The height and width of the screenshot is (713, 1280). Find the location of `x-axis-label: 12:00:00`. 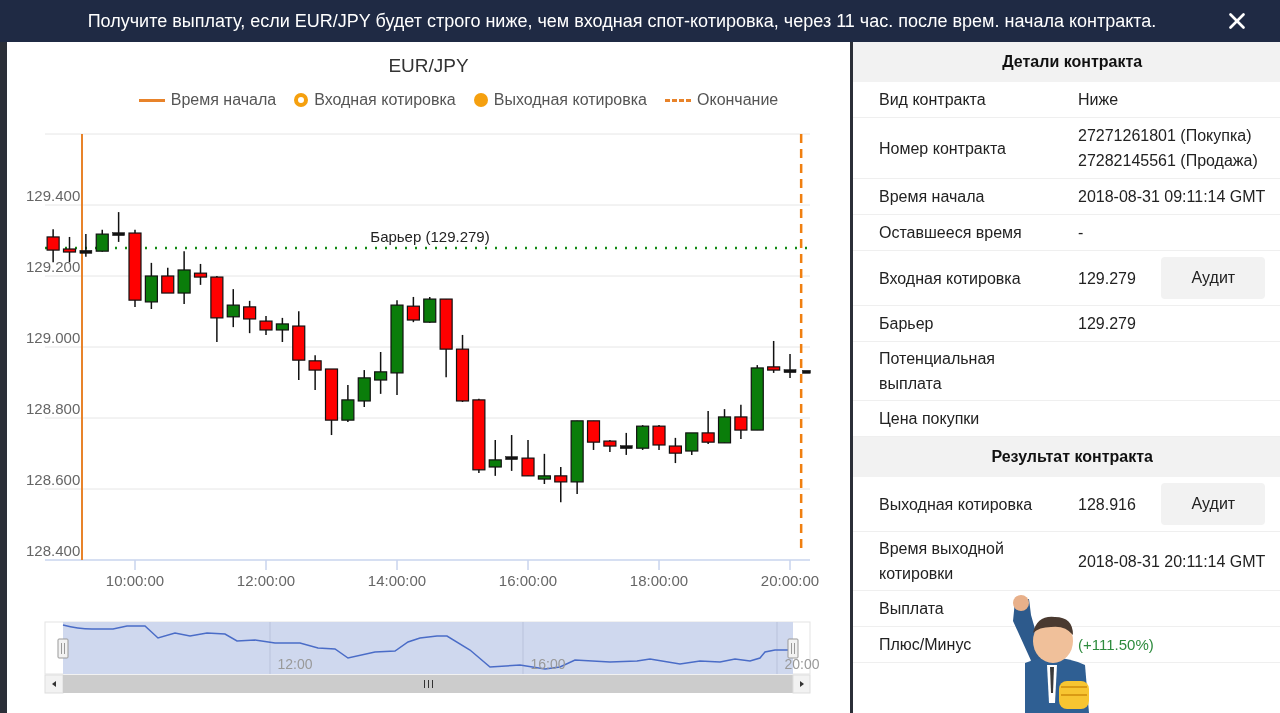

x-axis-label: 12:00:00 is located at coordinates (266, 580).